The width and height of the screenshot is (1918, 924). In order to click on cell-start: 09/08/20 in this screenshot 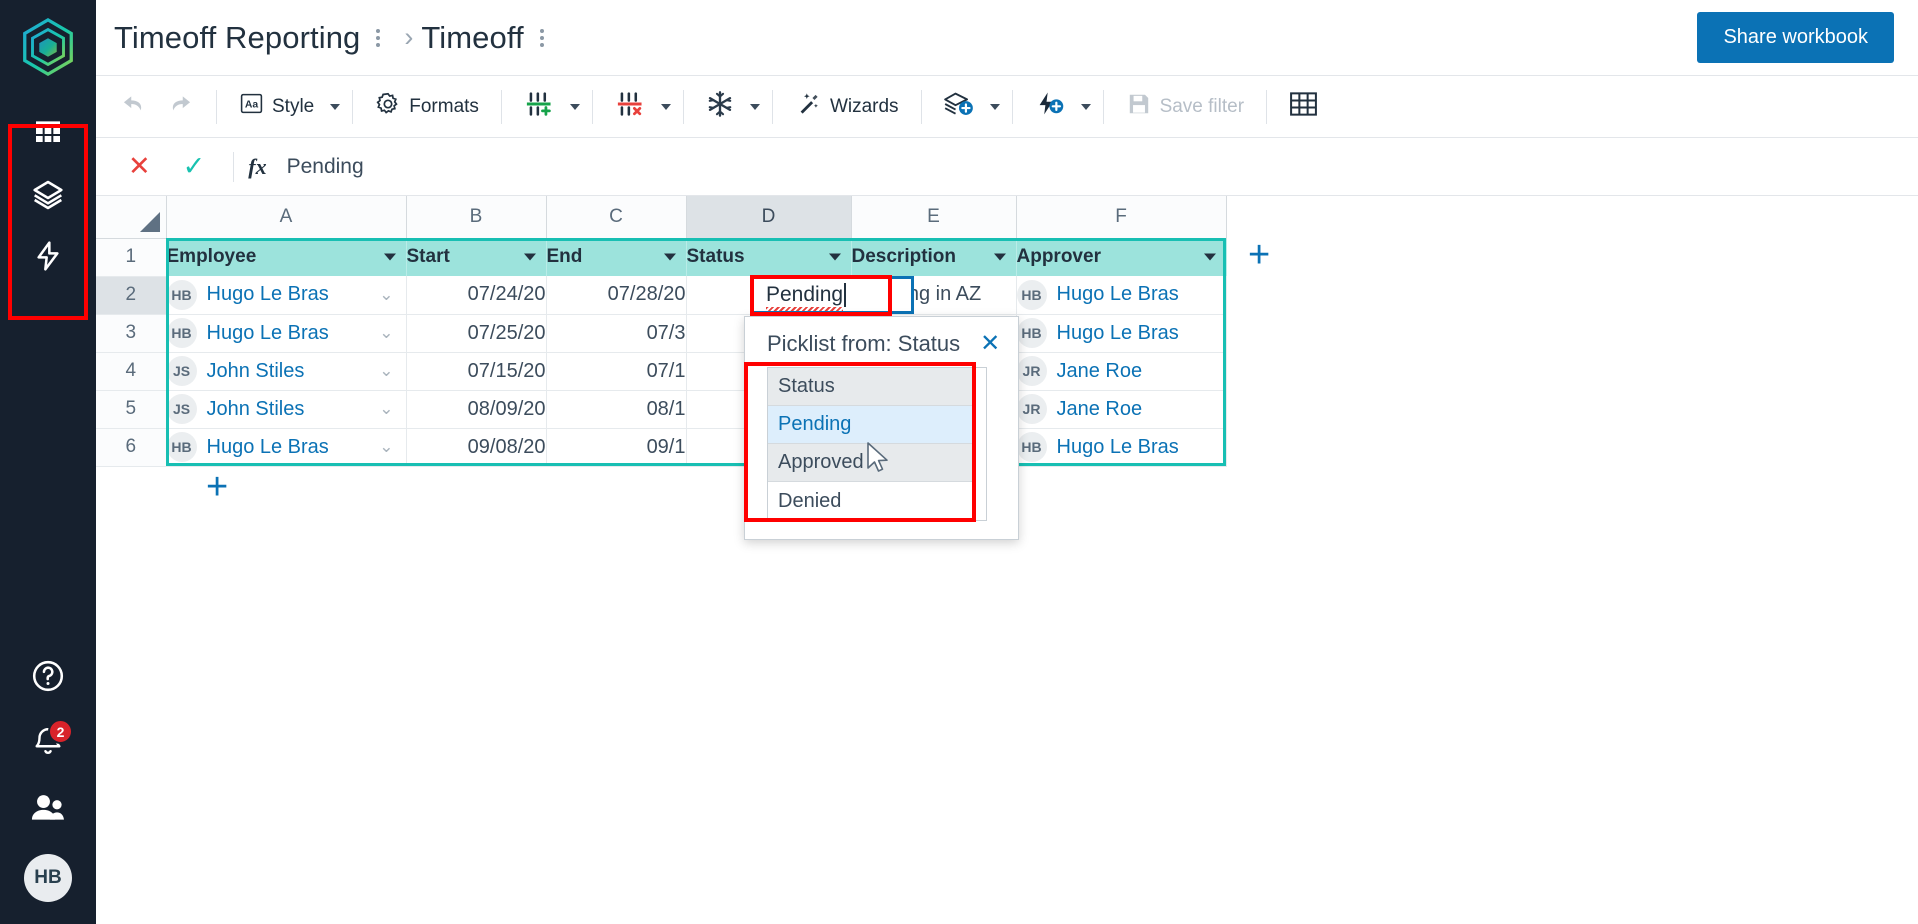, I will do `click(476, 447)`.